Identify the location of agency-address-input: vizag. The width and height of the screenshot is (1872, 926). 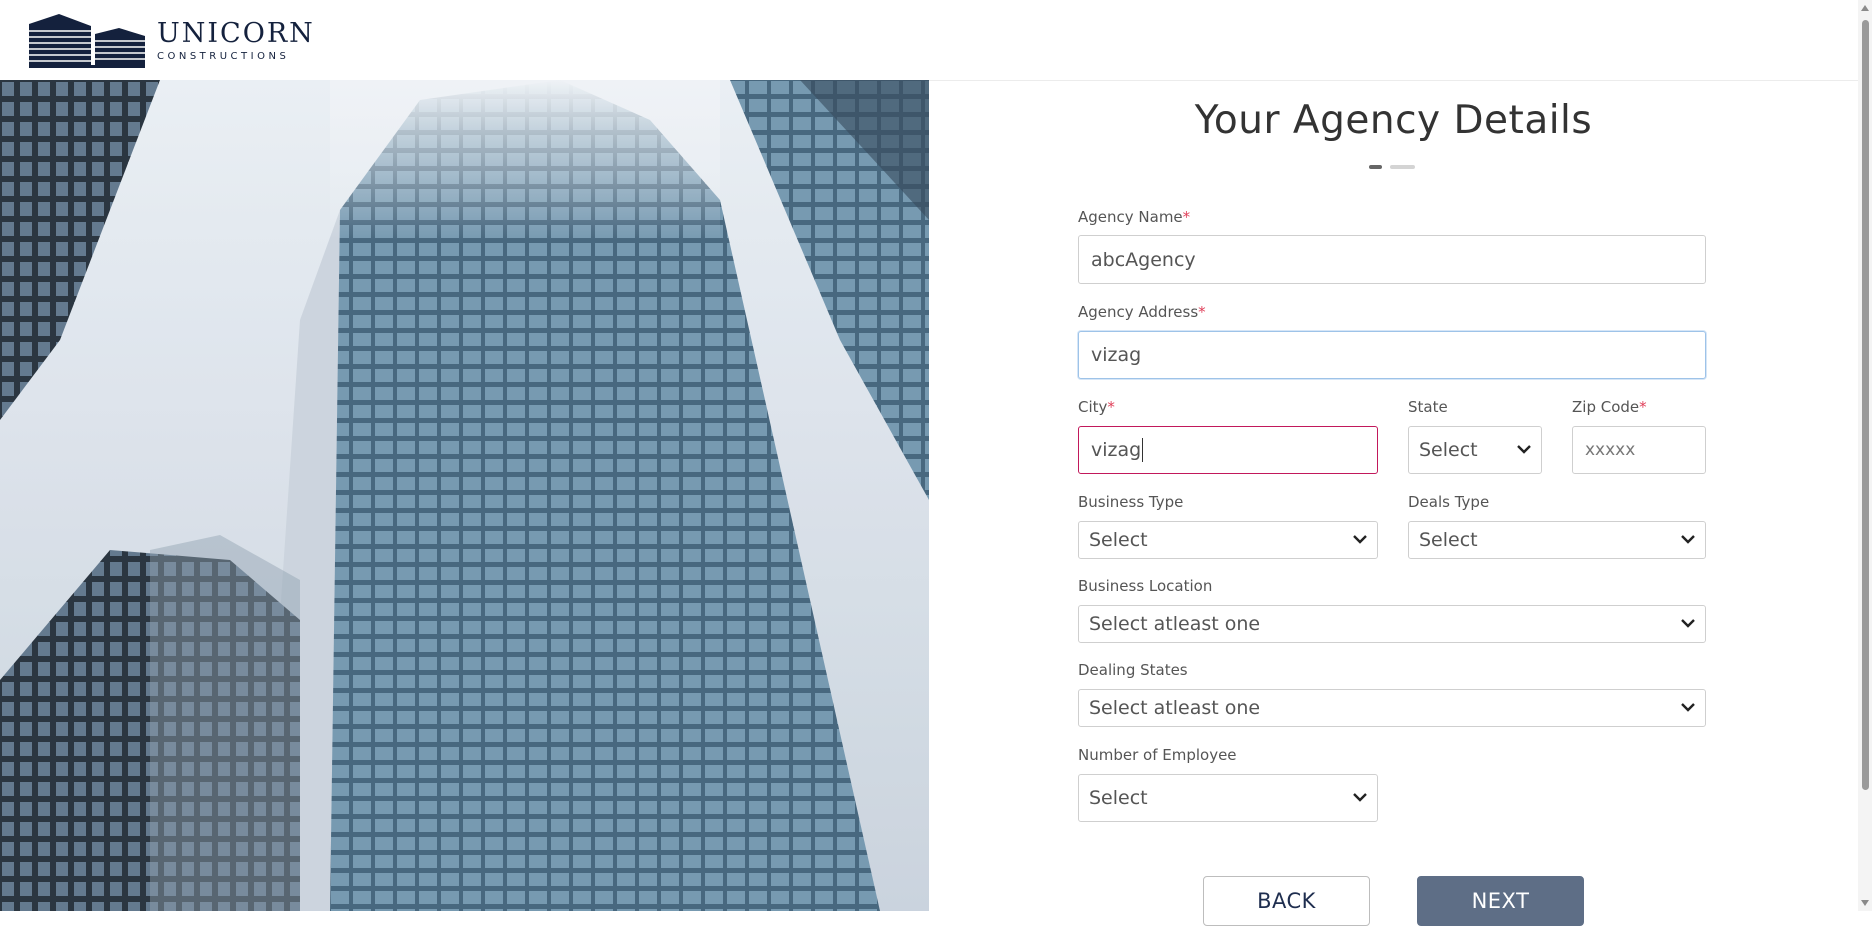
(1392, 355).